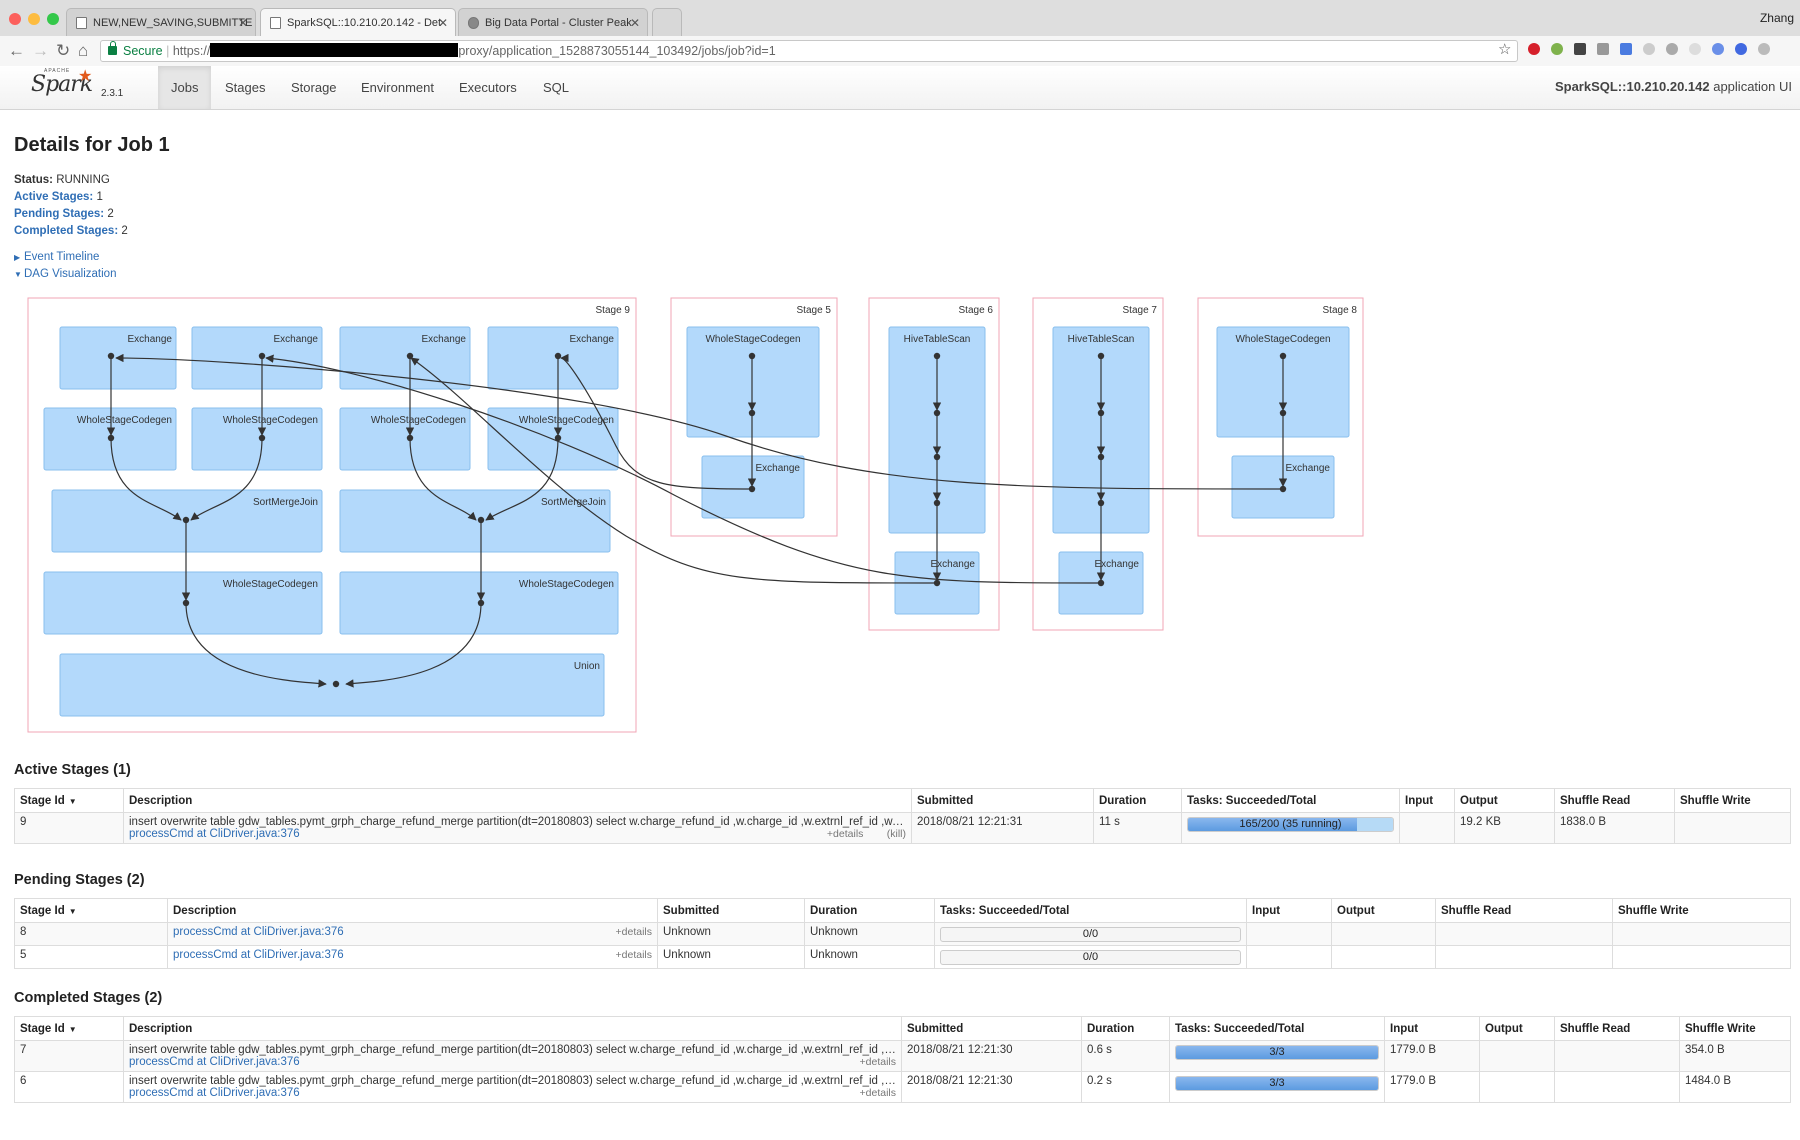 This screenshot has height=1140, width=1800. I want to click on secure-label: Secure, so click(143, 51).